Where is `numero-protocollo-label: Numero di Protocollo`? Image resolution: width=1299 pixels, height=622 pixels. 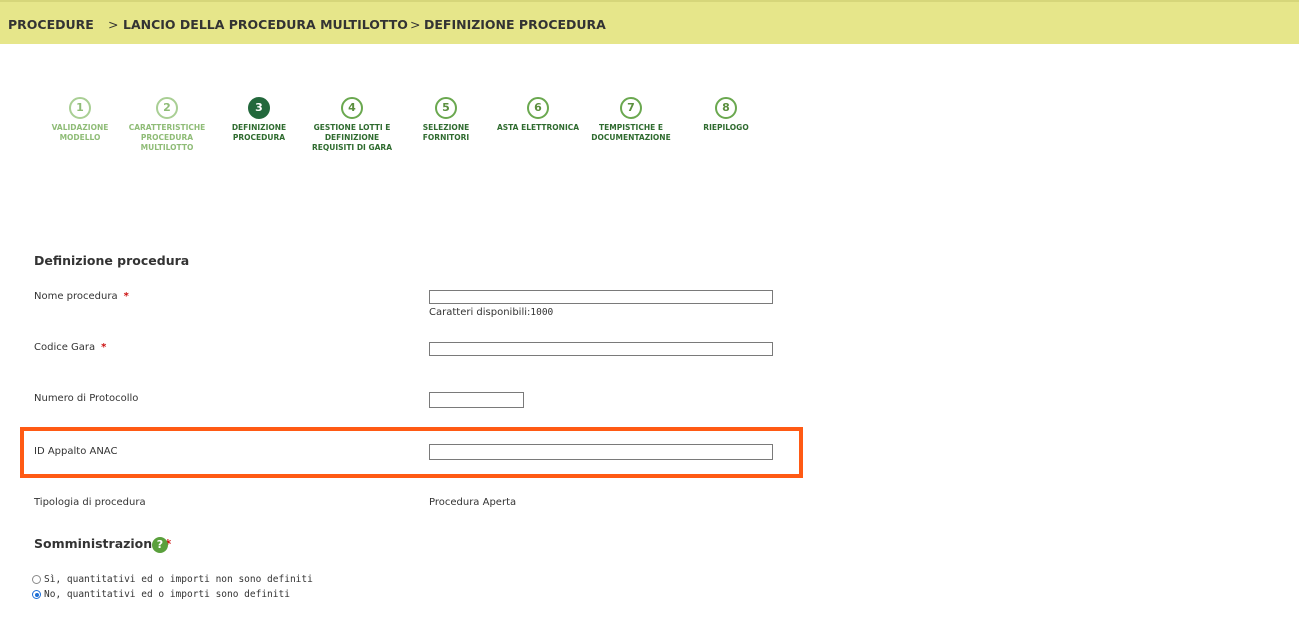 numero-protocollo-label: Numero di Protocollo is located at coordinates (86, 398).